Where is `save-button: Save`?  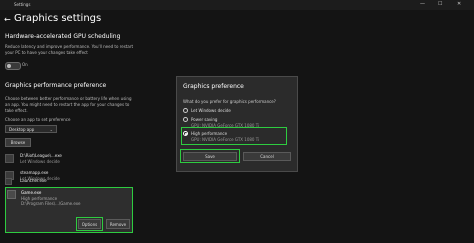 save-button: Save is located at coordinates (210, 156).